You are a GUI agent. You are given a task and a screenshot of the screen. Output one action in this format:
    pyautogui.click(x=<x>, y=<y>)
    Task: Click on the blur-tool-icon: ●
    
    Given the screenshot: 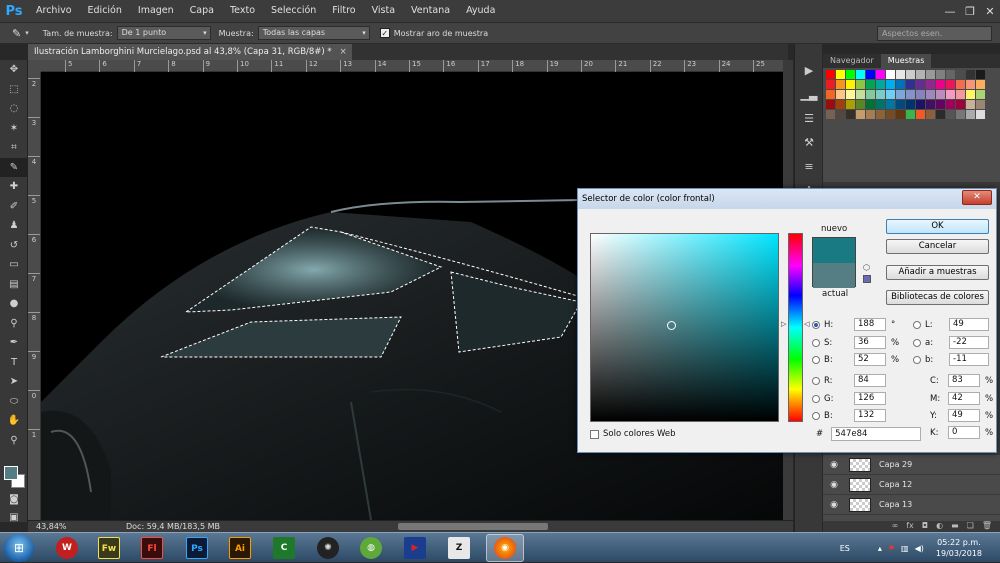 What is the action you would take?
    pyautogui.click(x=14, y=304)
    